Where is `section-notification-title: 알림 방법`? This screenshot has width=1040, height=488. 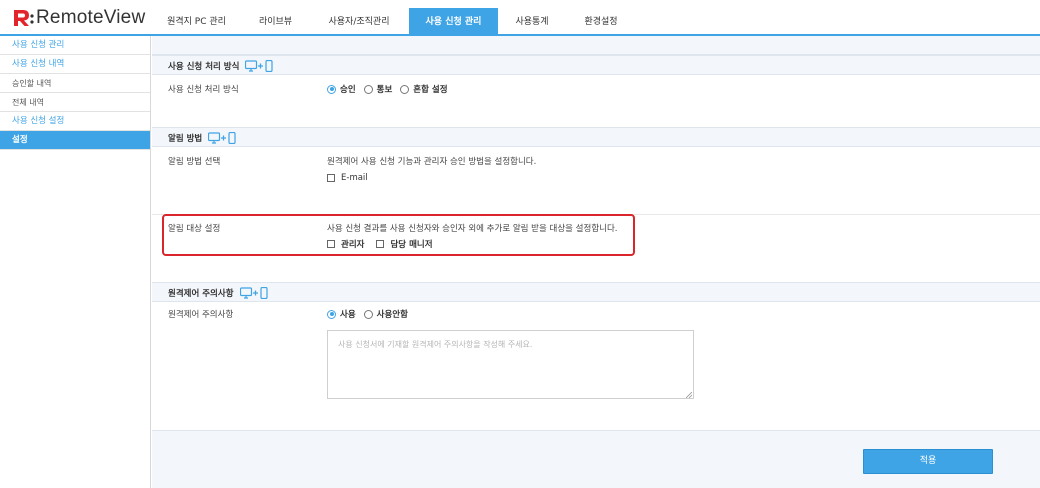 section-notification-title: 알림 방법 is located at coordinates (185, 139).